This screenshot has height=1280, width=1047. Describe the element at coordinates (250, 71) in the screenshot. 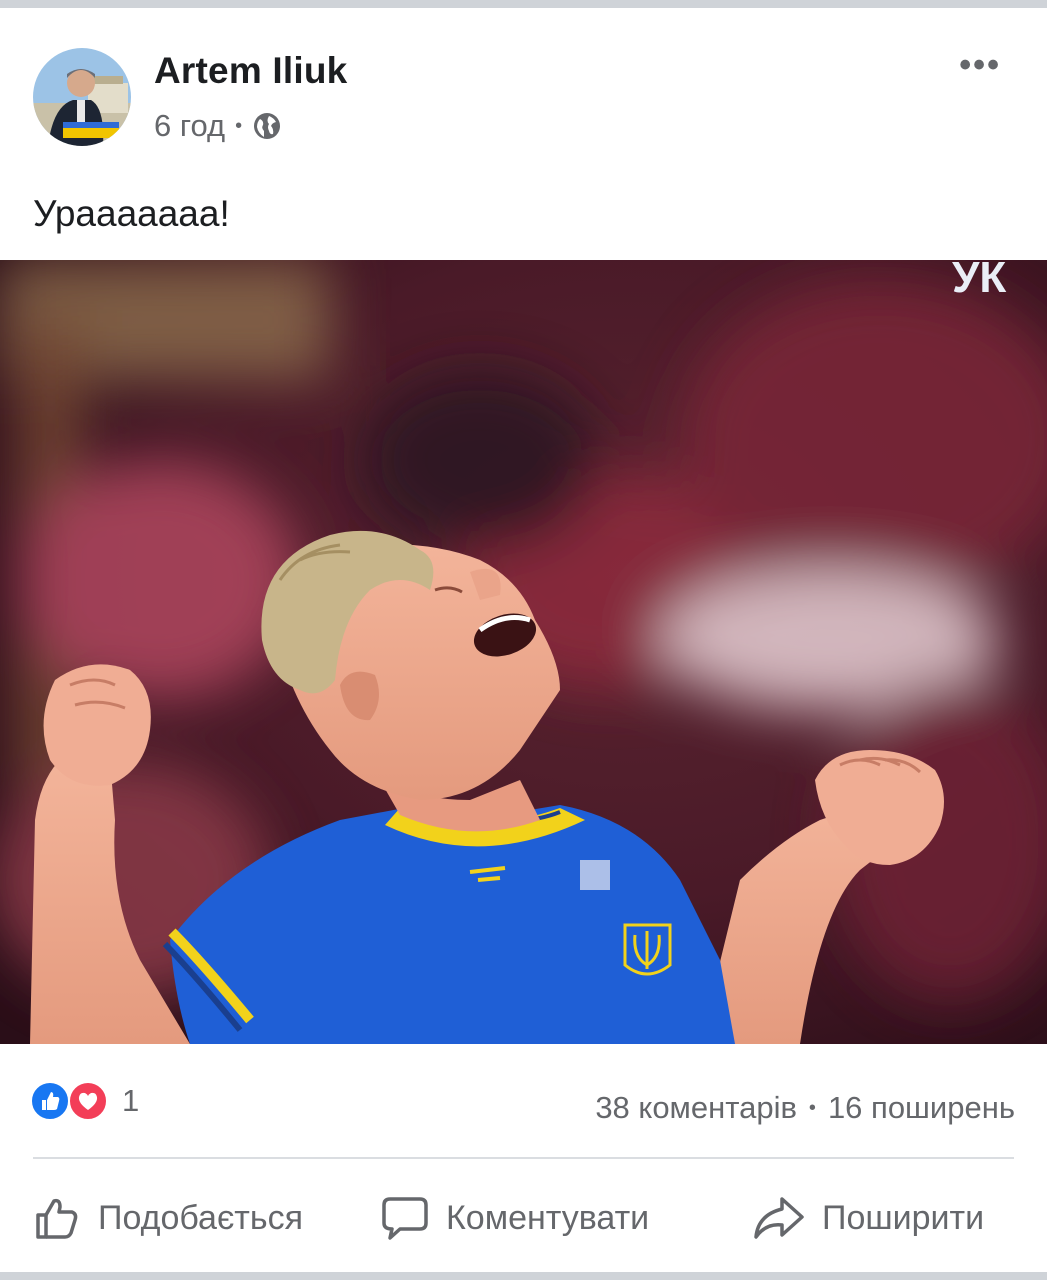

I see `author-name: Artem Iliuk` at that location.